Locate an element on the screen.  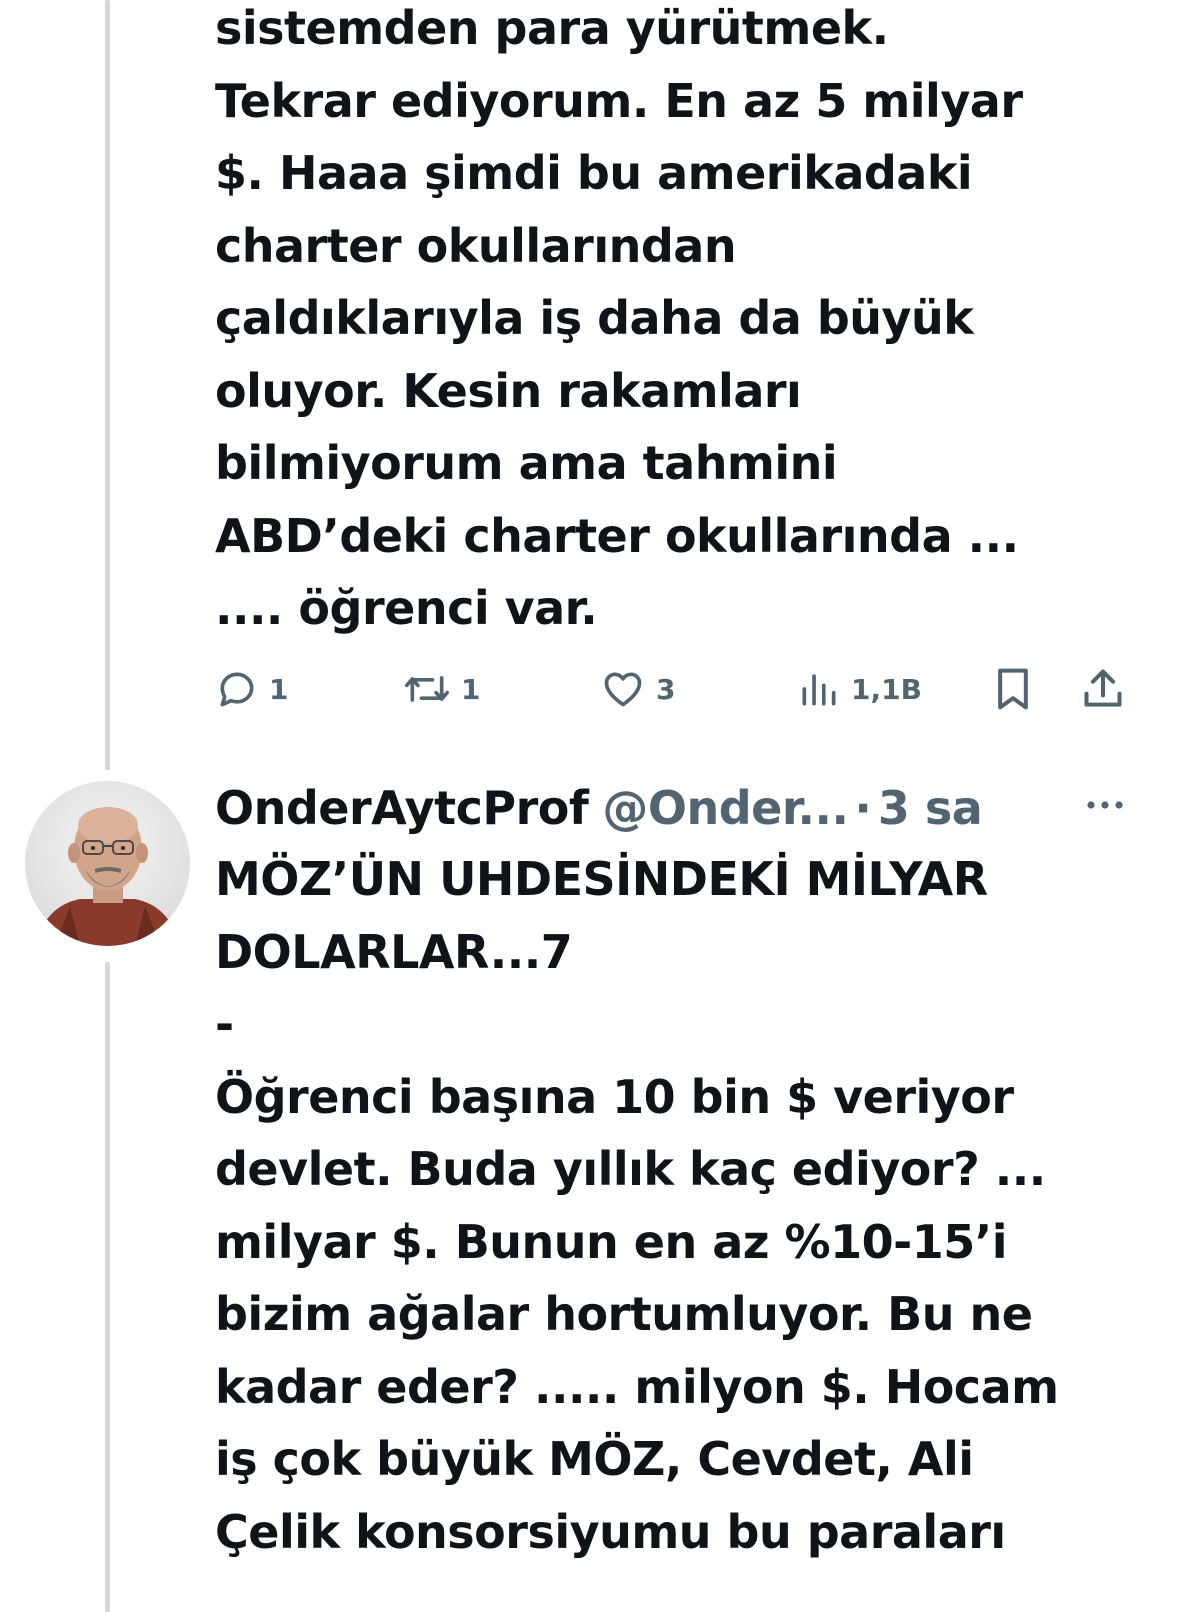
avatar is located at coordinates (107, 863).